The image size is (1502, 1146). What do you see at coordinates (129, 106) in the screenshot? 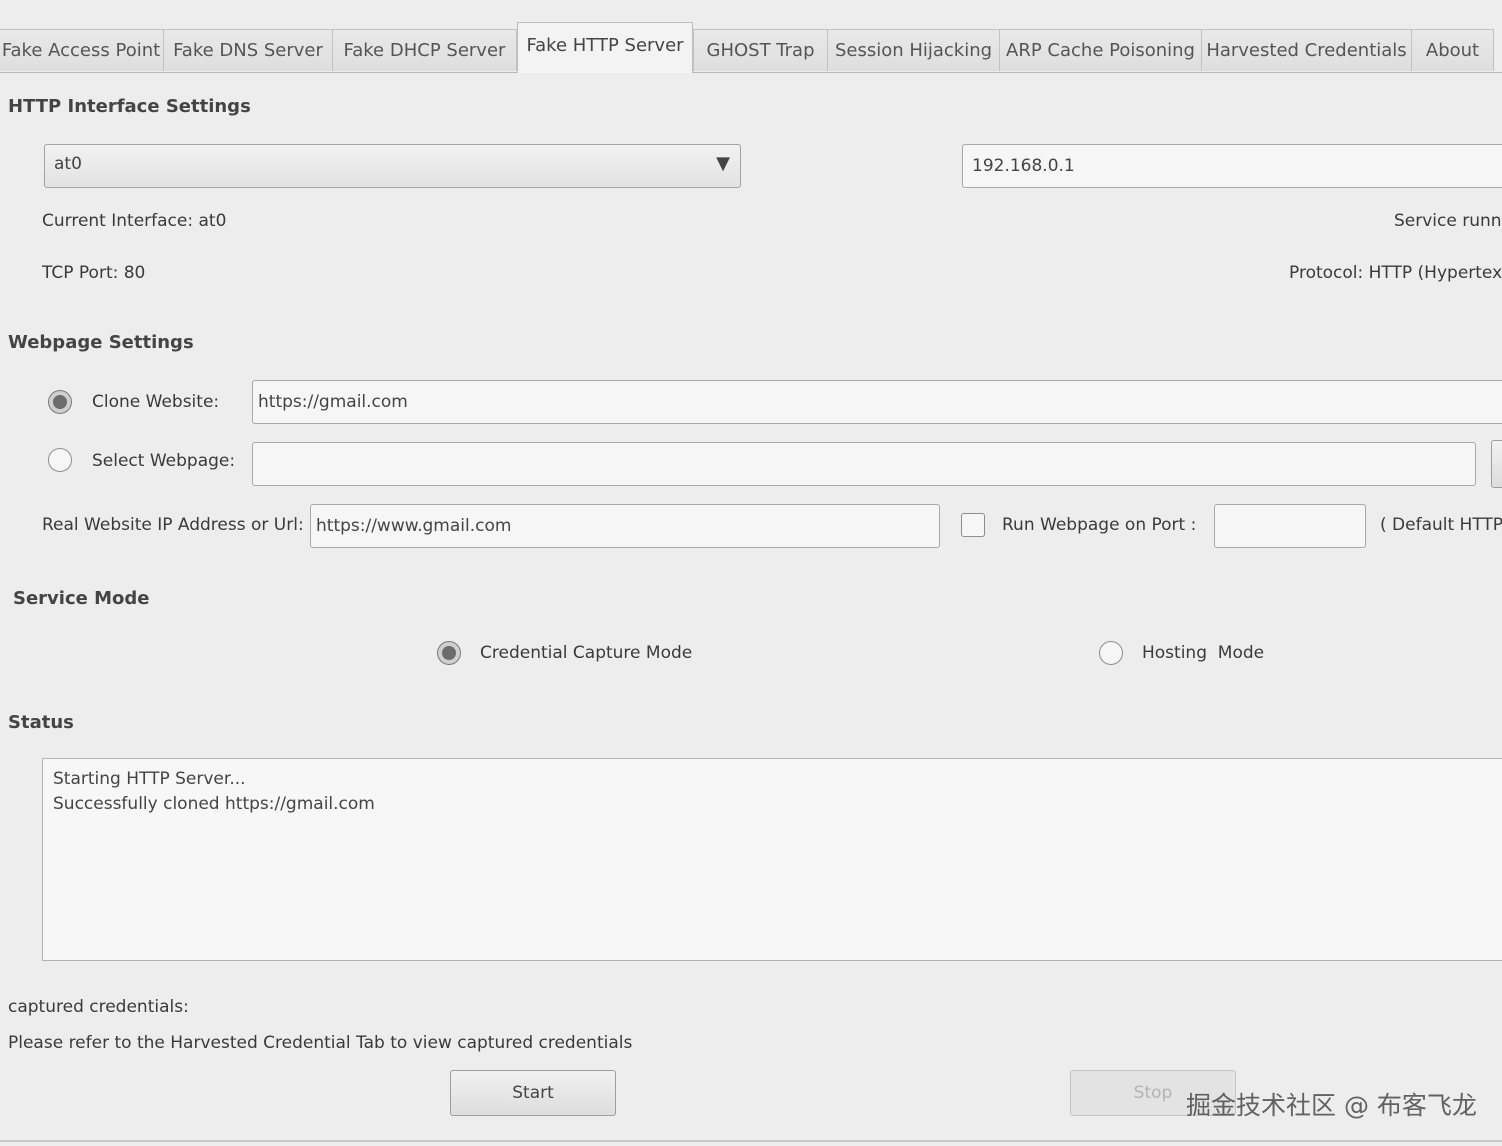
I see `http-interface-heading: HTTP Interface Settings` at bounding box center [129, 106].